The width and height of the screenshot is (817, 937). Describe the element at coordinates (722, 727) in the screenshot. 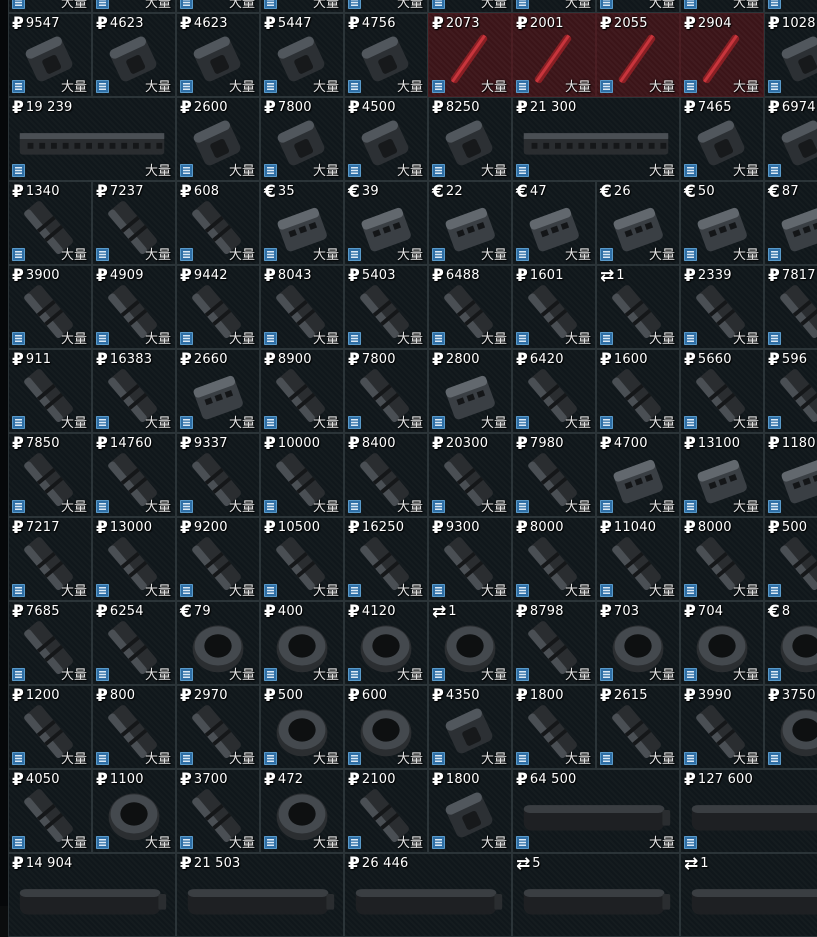

I see `offer-cell: ₽3990大量` at that location.